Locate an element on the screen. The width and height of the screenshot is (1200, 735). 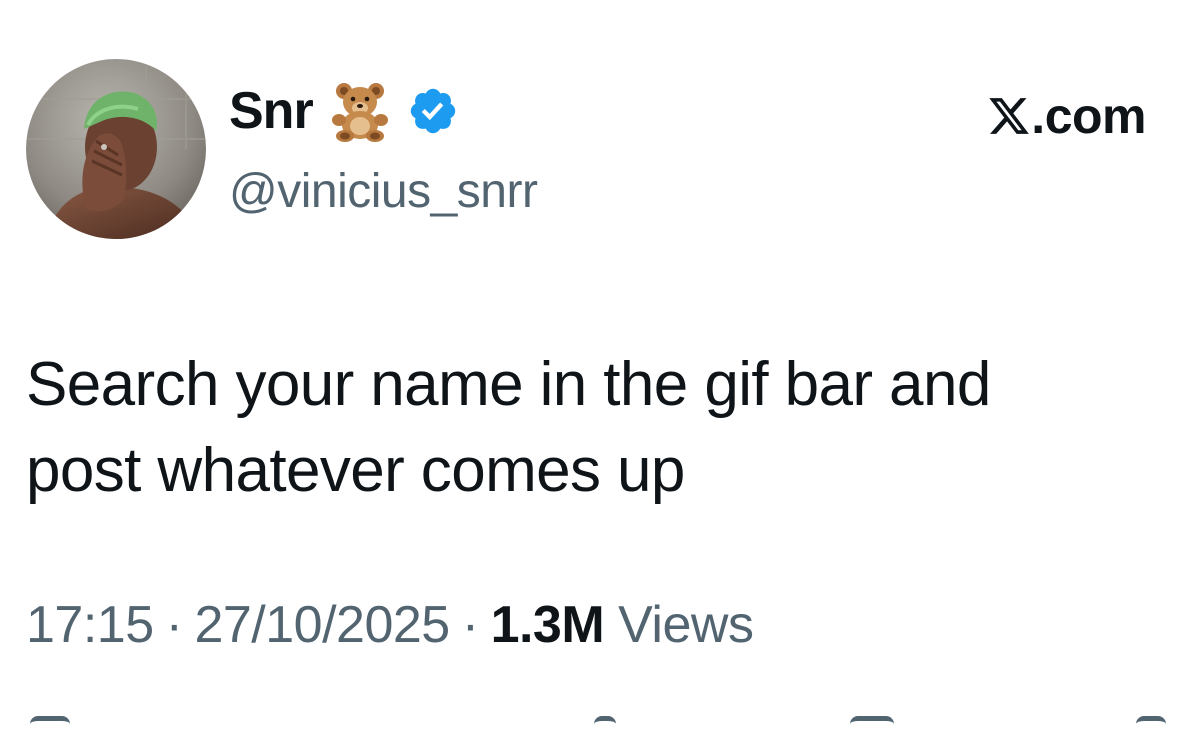
author-name-row: Snr is located at coordinates (344, 111).